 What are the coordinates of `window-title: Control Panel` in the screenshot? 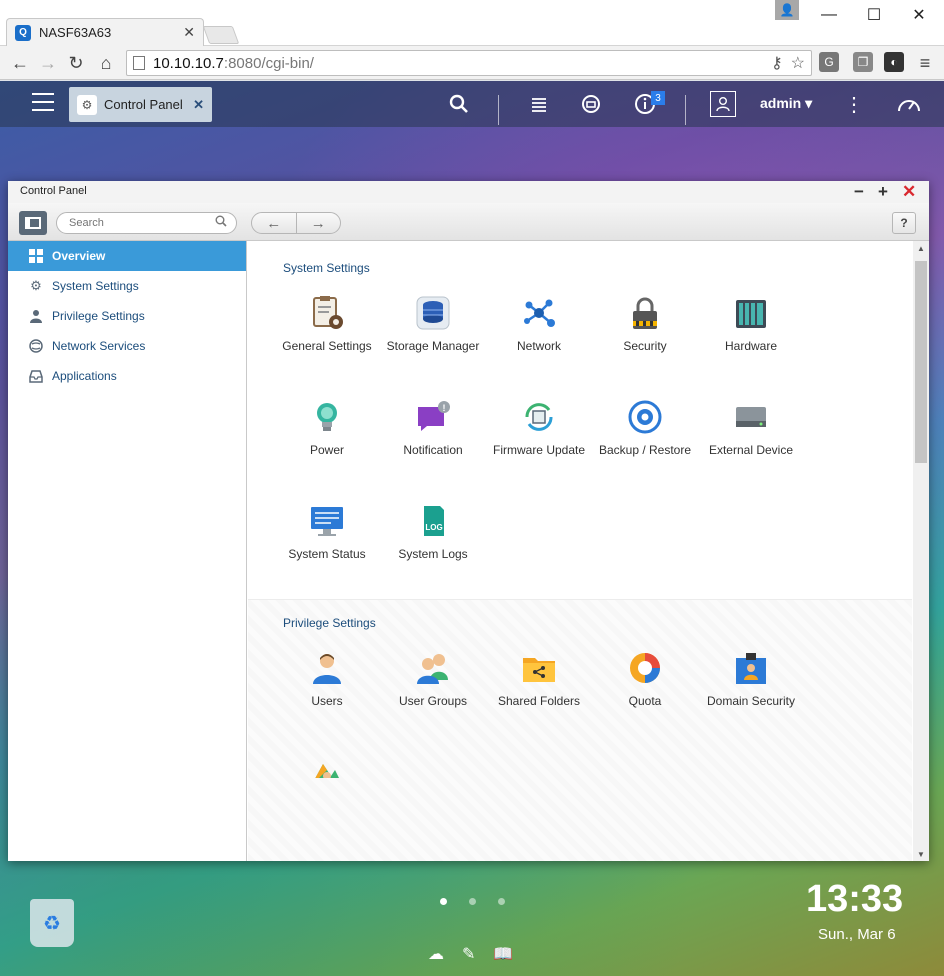 It's located at (53, 191).